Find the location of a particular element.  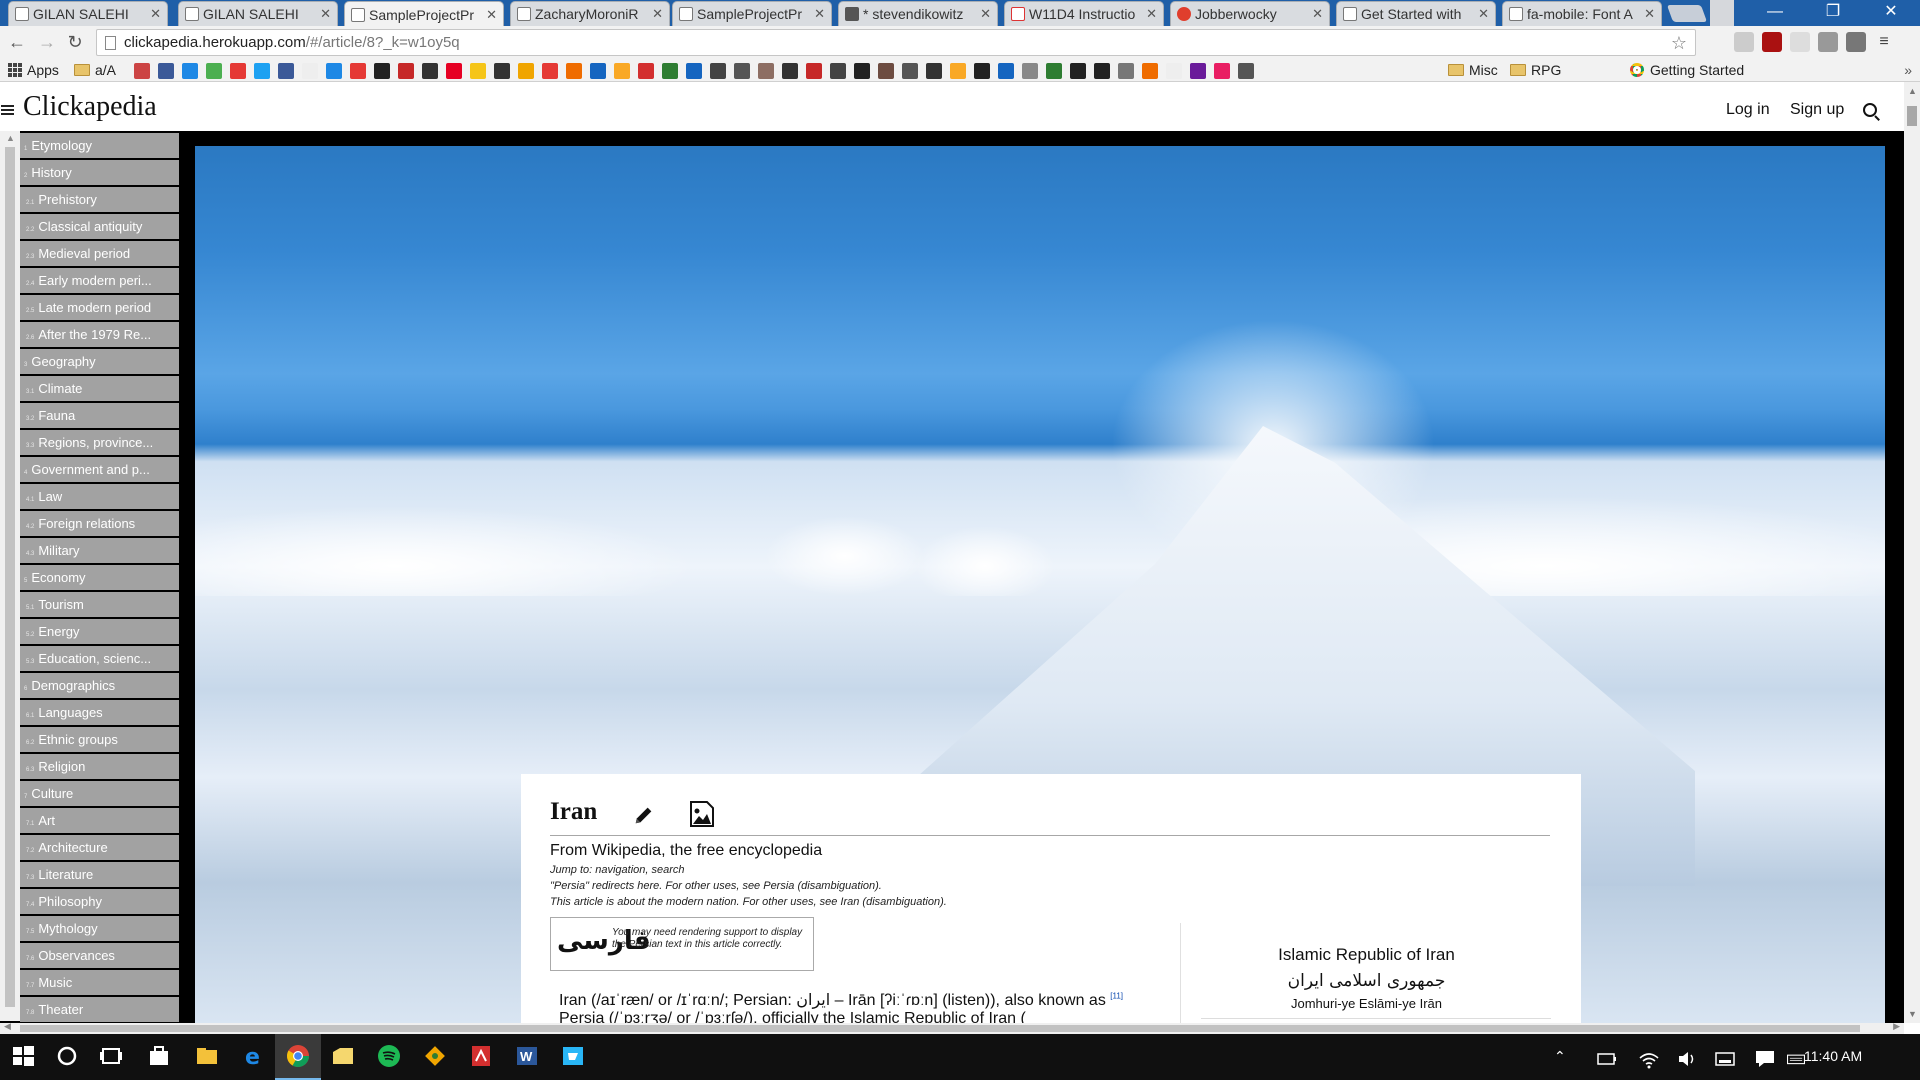

wikipedia-icon is located at coordinates (310, 71).